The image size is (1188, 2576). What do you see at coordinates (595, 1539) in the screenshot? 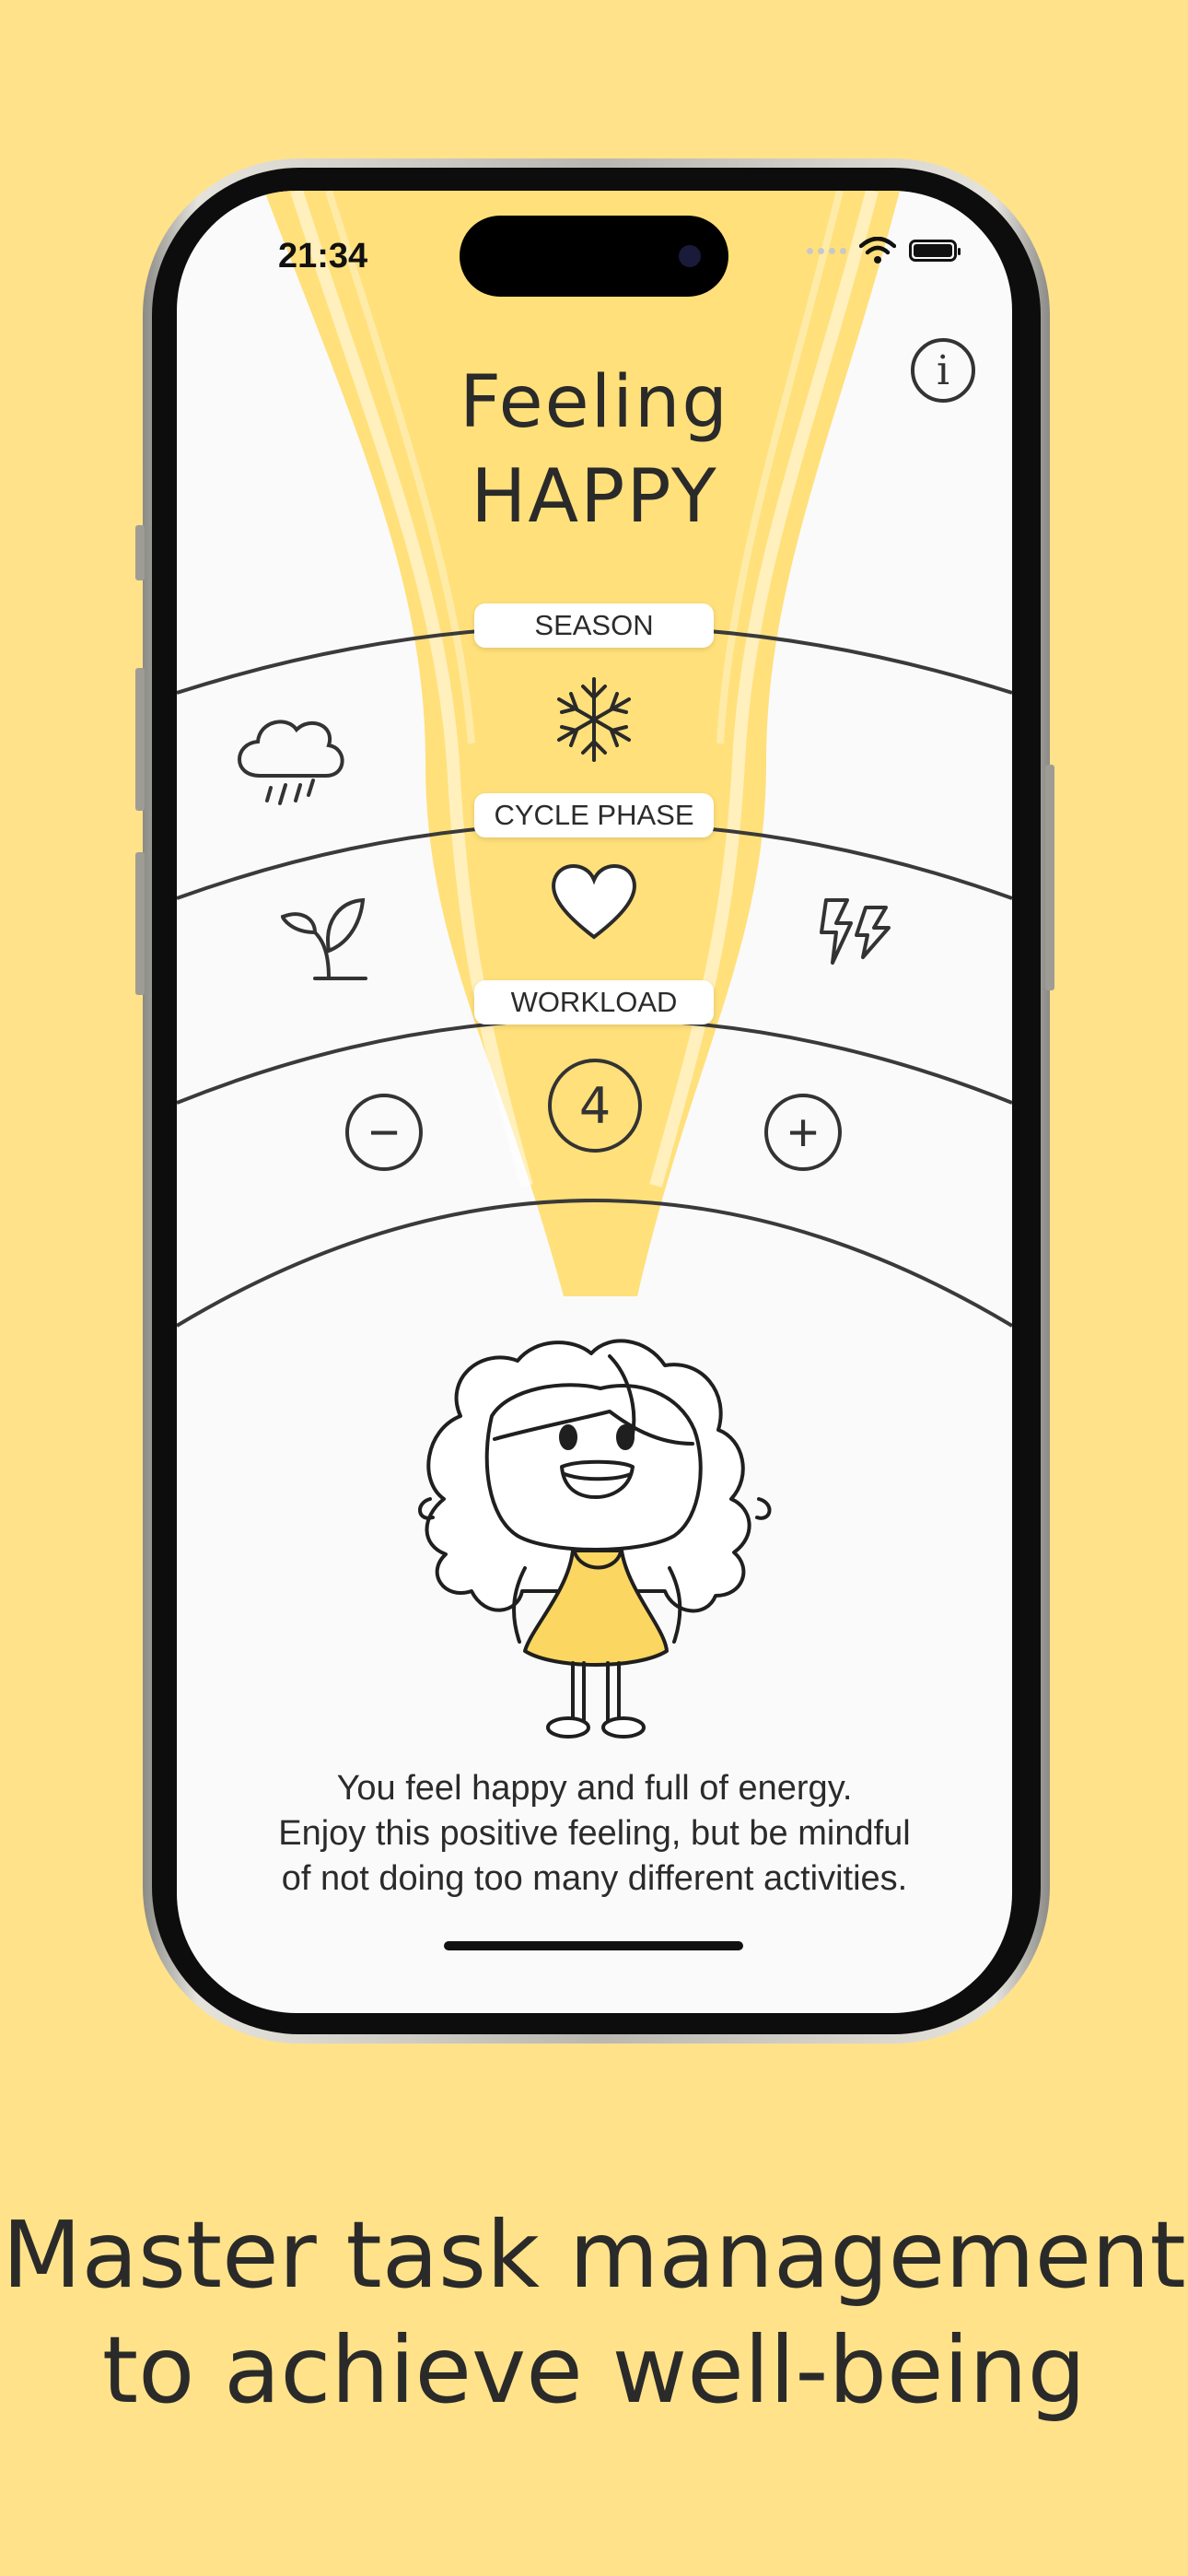
I see `girl-character` at bounding box center [595, 1539].